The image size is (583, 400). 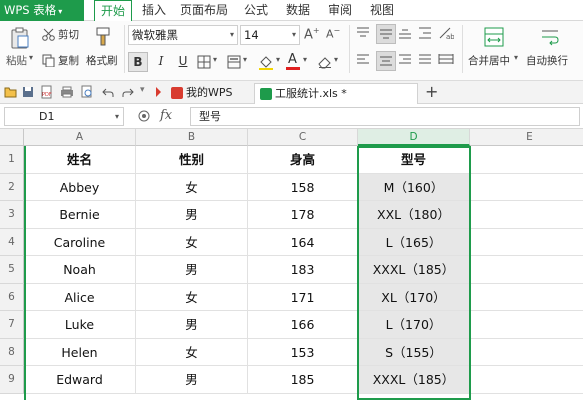 I want to click on table-cell: M（160）, so click(x=414, y=187).